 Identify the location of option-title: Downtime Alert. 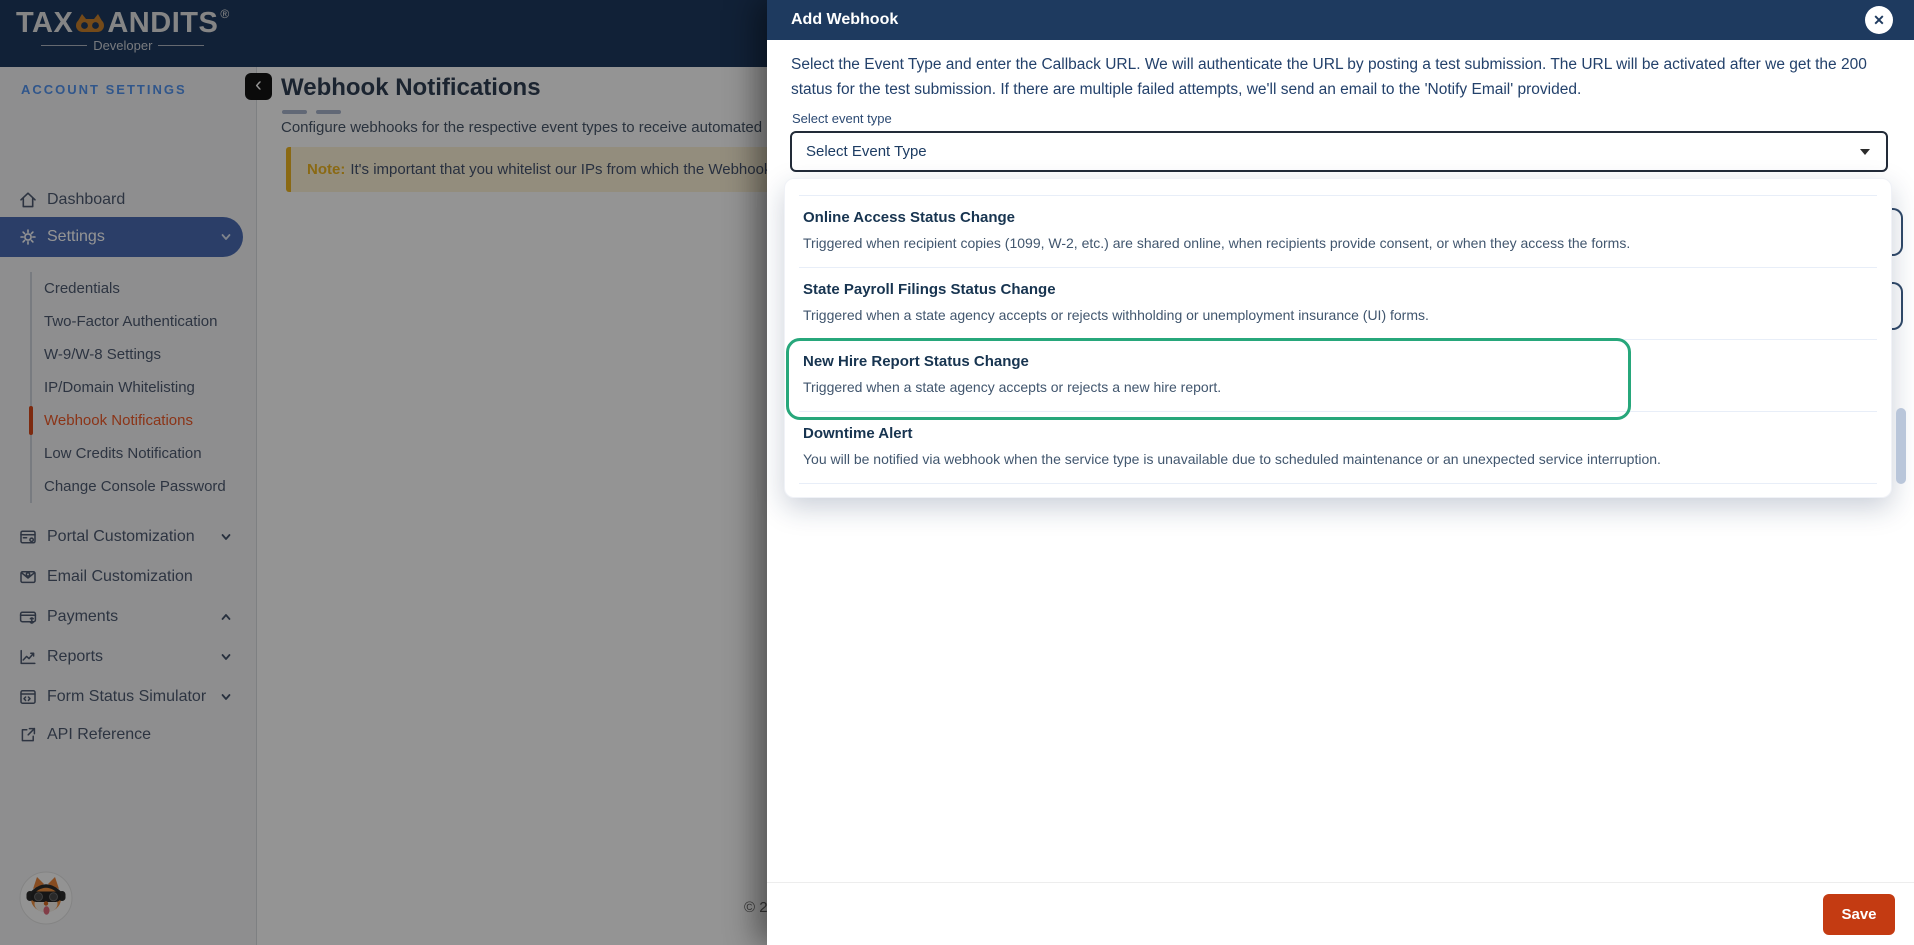
(858, 433).